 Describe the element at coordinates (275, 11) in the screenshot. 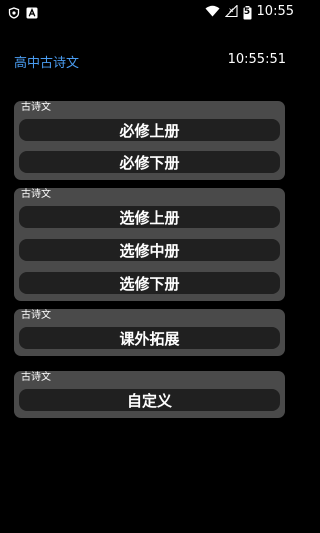

I see `status-time: 10:55` at that location.